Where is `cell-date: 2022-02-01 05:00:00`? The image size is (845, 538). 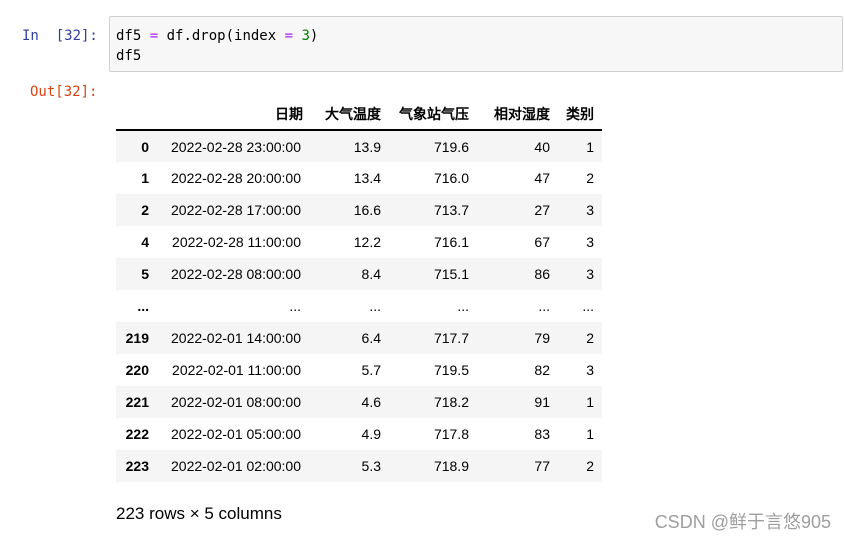 cell-date: 2022-02-01 05:00:00 is located at coordinates (236, 434).